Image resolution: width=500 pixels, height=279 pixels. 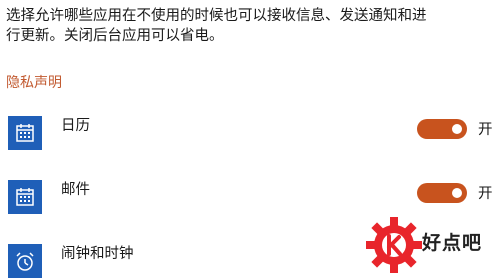 What do you see at coordinates (75, 126) in the screenshot?
I see `app-name-calendar: 日历` at bounding box center [75, 126].